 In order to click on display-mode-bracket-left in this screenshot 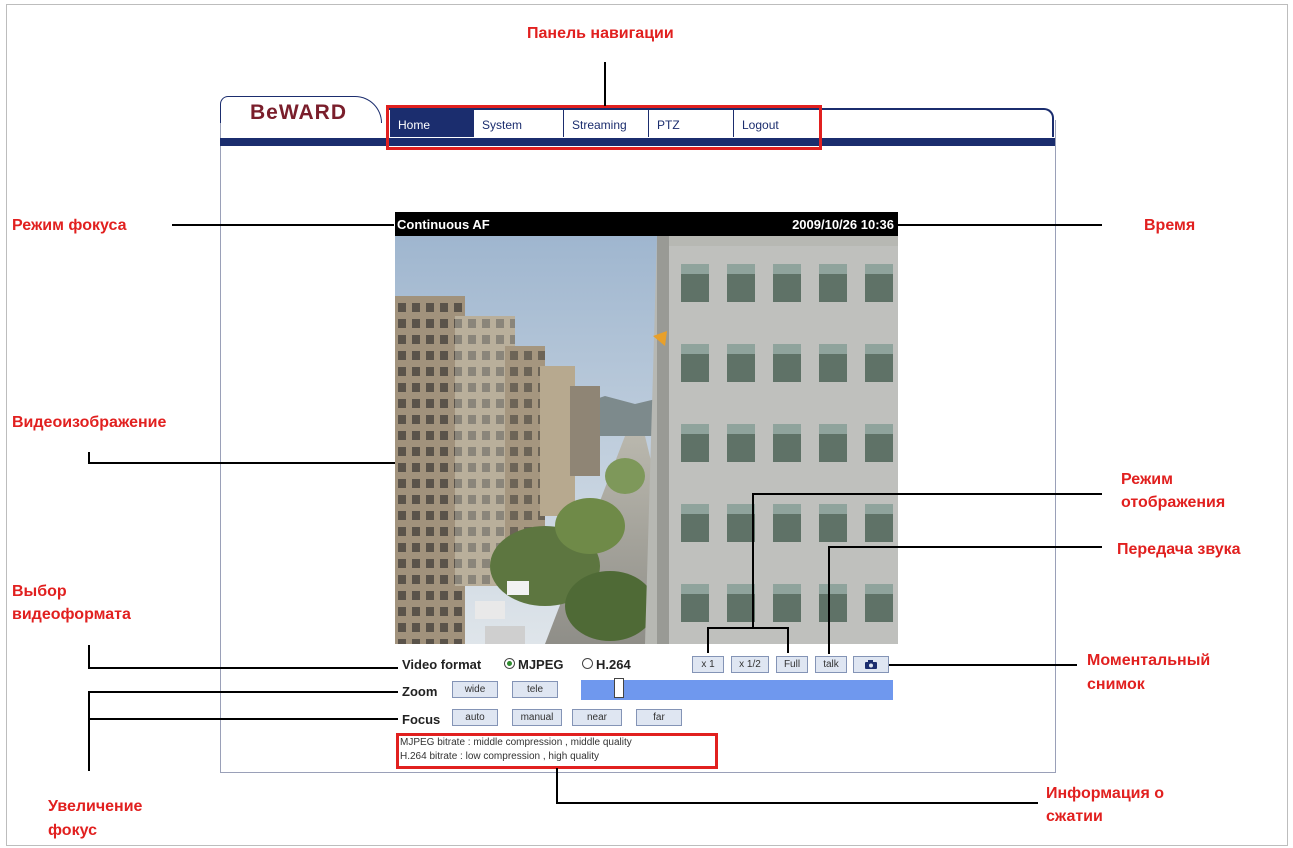, I will do `click(708, 640)`.